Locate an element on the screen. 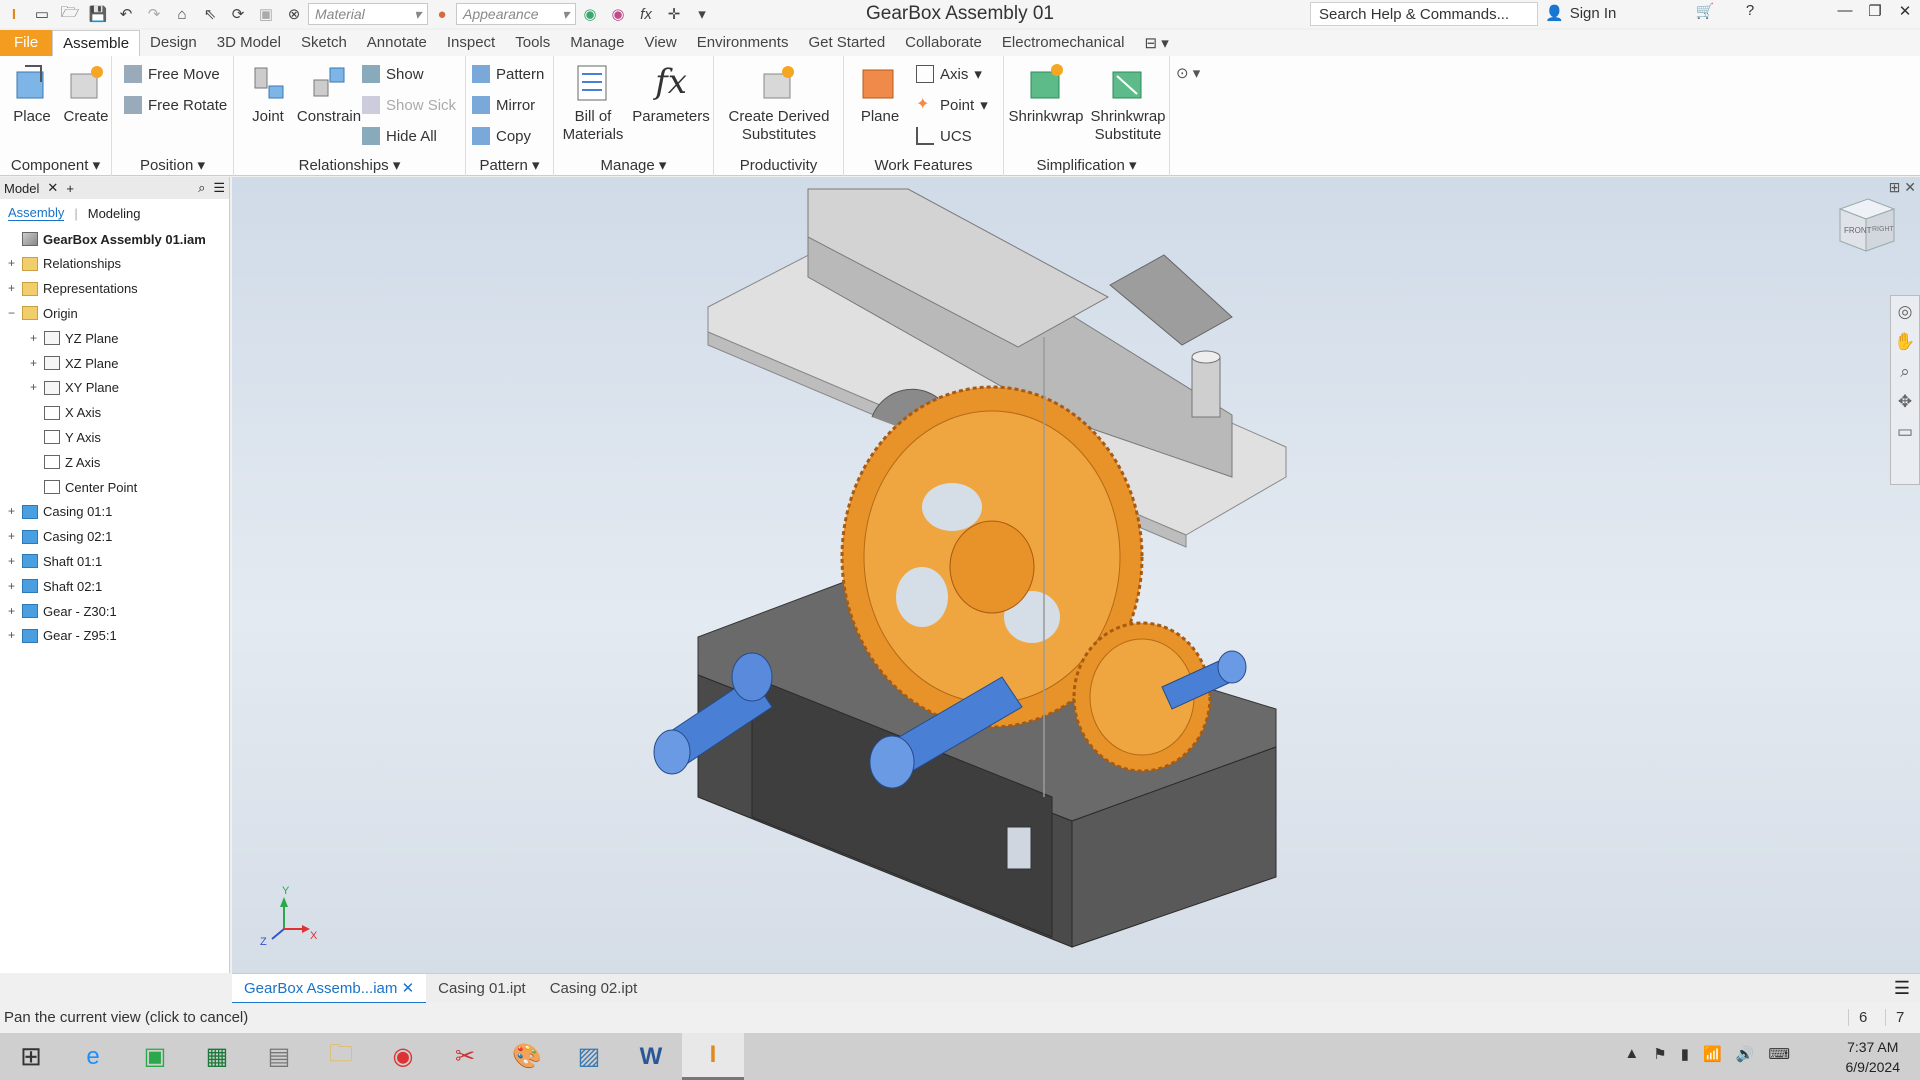 The image size is (1920, 1080). tab-sketch: Sketch is located at coordinates (324, 43).